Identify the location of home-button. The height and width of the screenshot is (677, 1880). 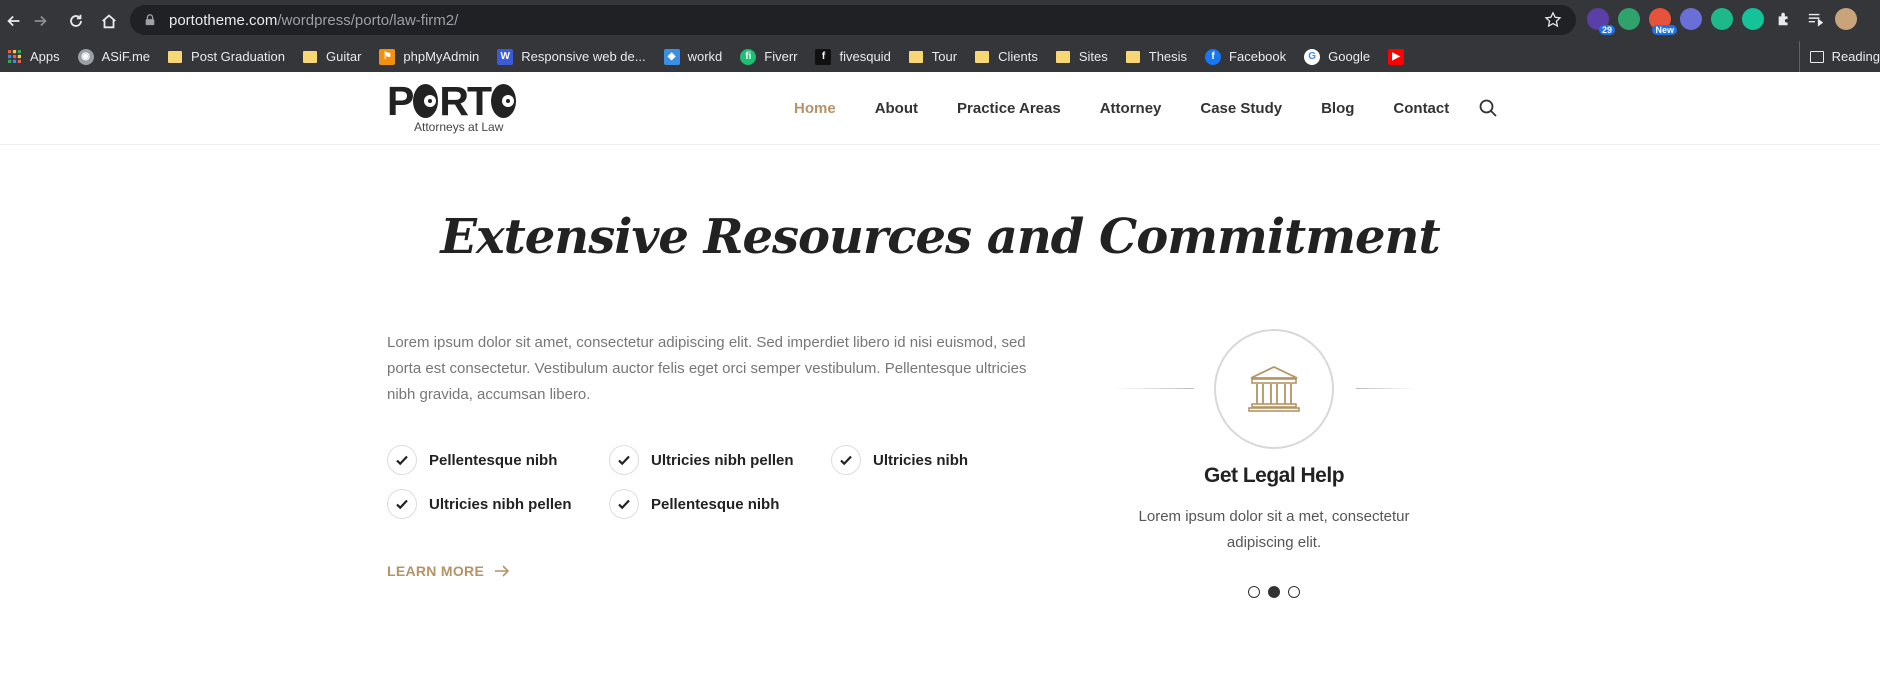
(109, 21).